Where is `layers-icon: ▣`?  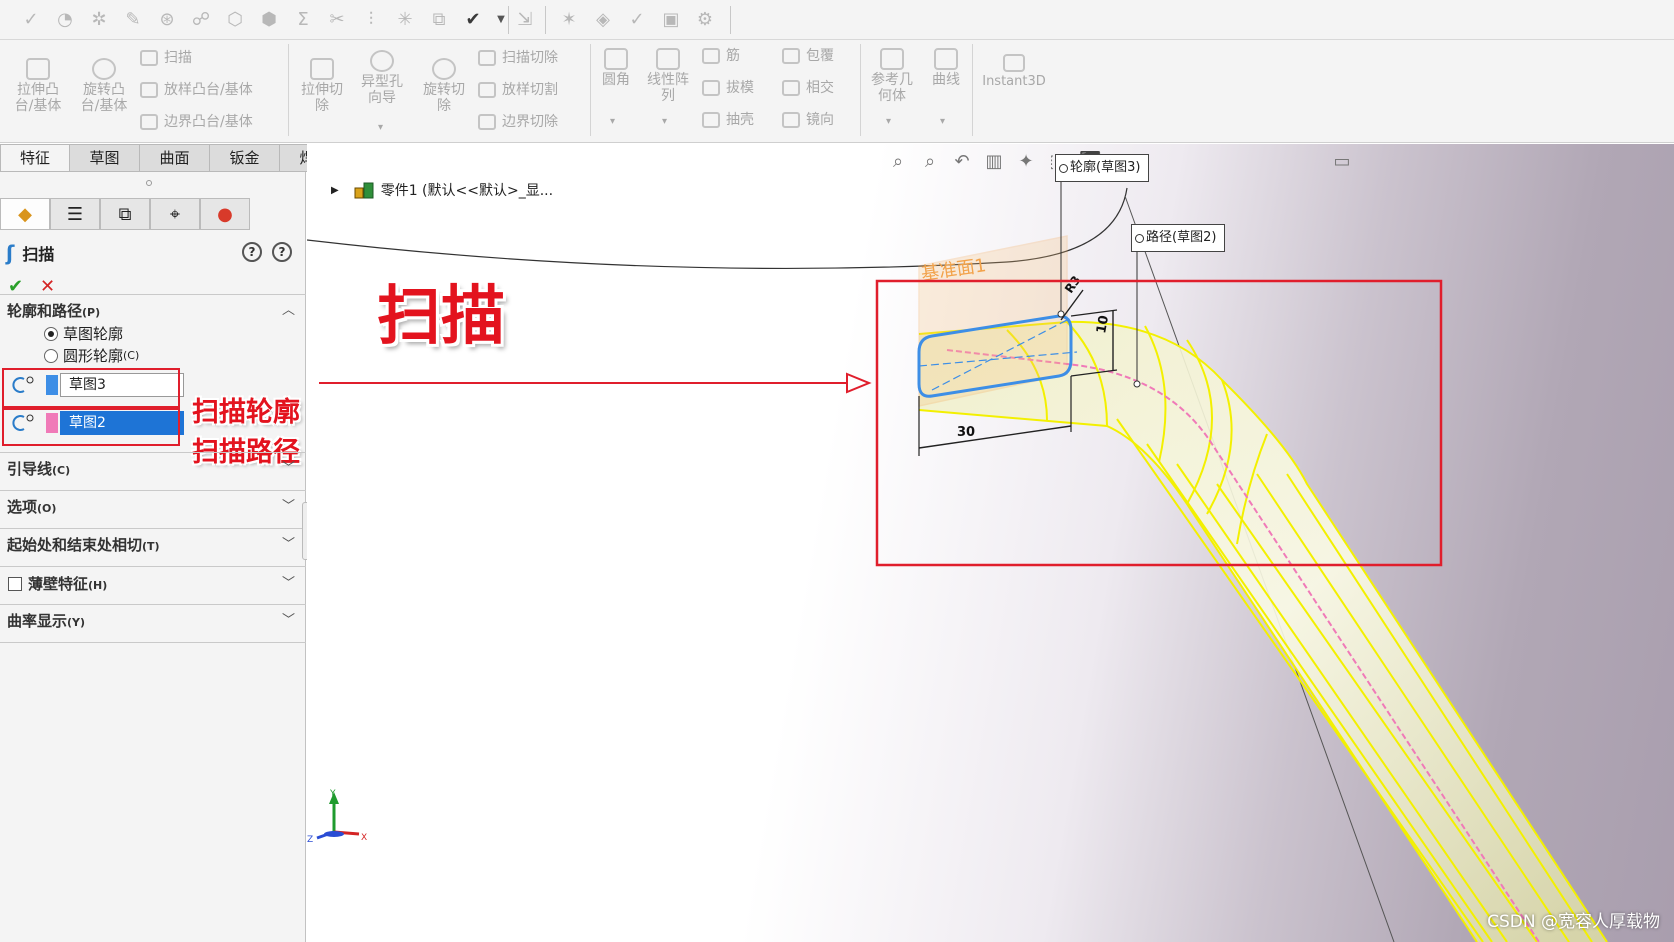
layers-icon: ▣ is located at coordinates (671, 20).